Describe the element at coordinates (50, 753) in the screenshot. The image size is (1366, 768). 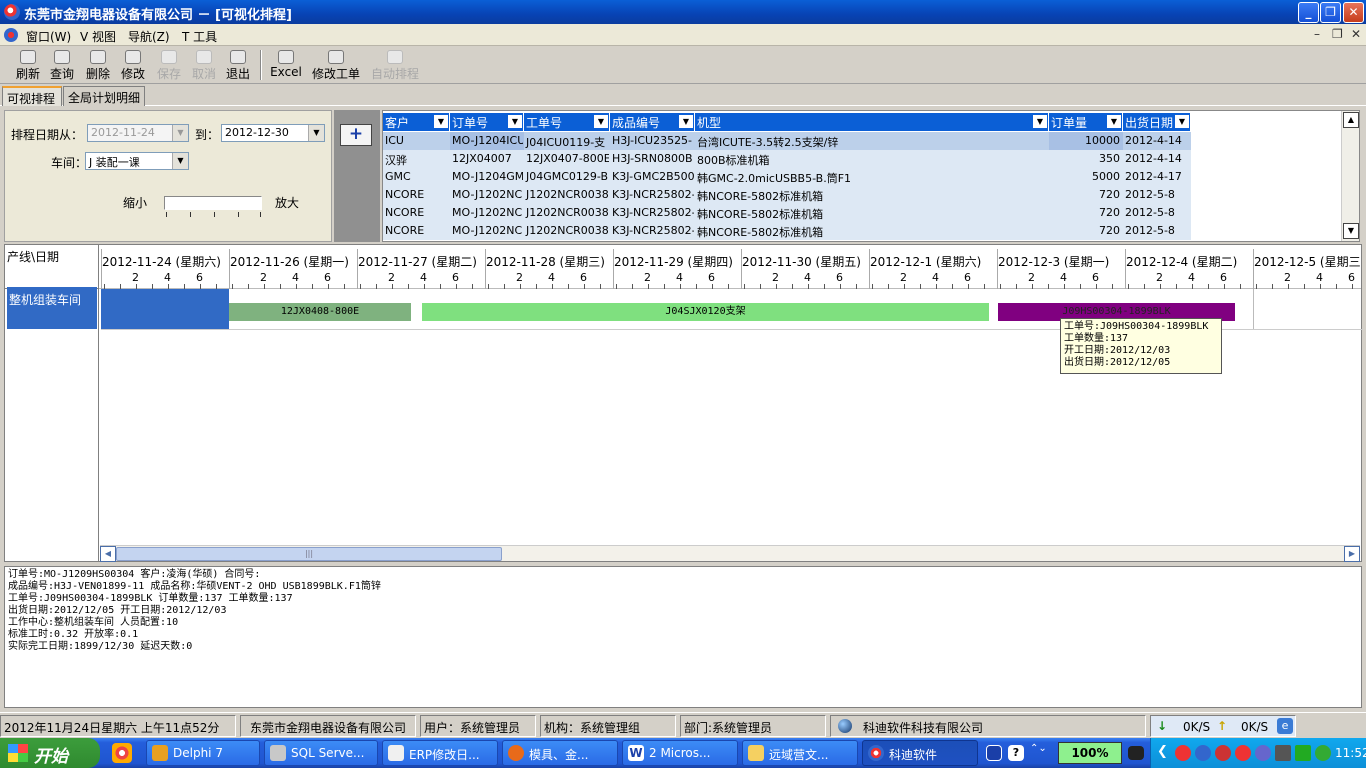
I see `start-button: 开始` at that location.